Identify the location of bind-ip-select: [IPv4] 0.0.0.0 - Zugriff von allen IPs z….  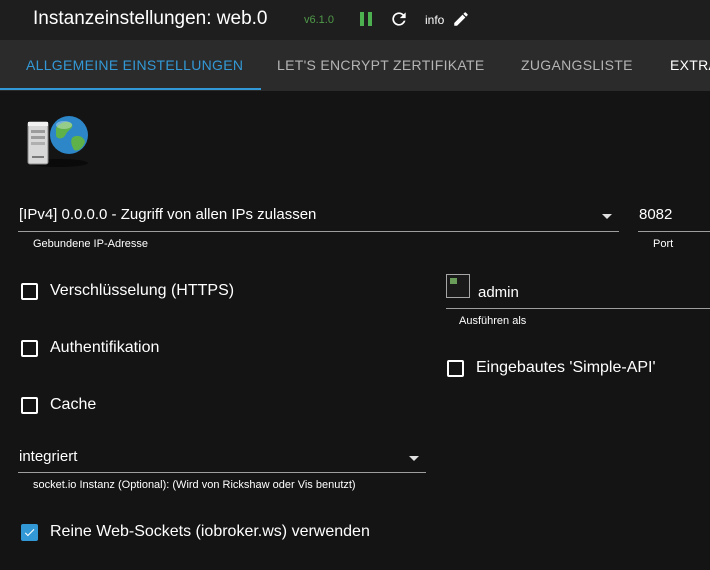
(318, 216).